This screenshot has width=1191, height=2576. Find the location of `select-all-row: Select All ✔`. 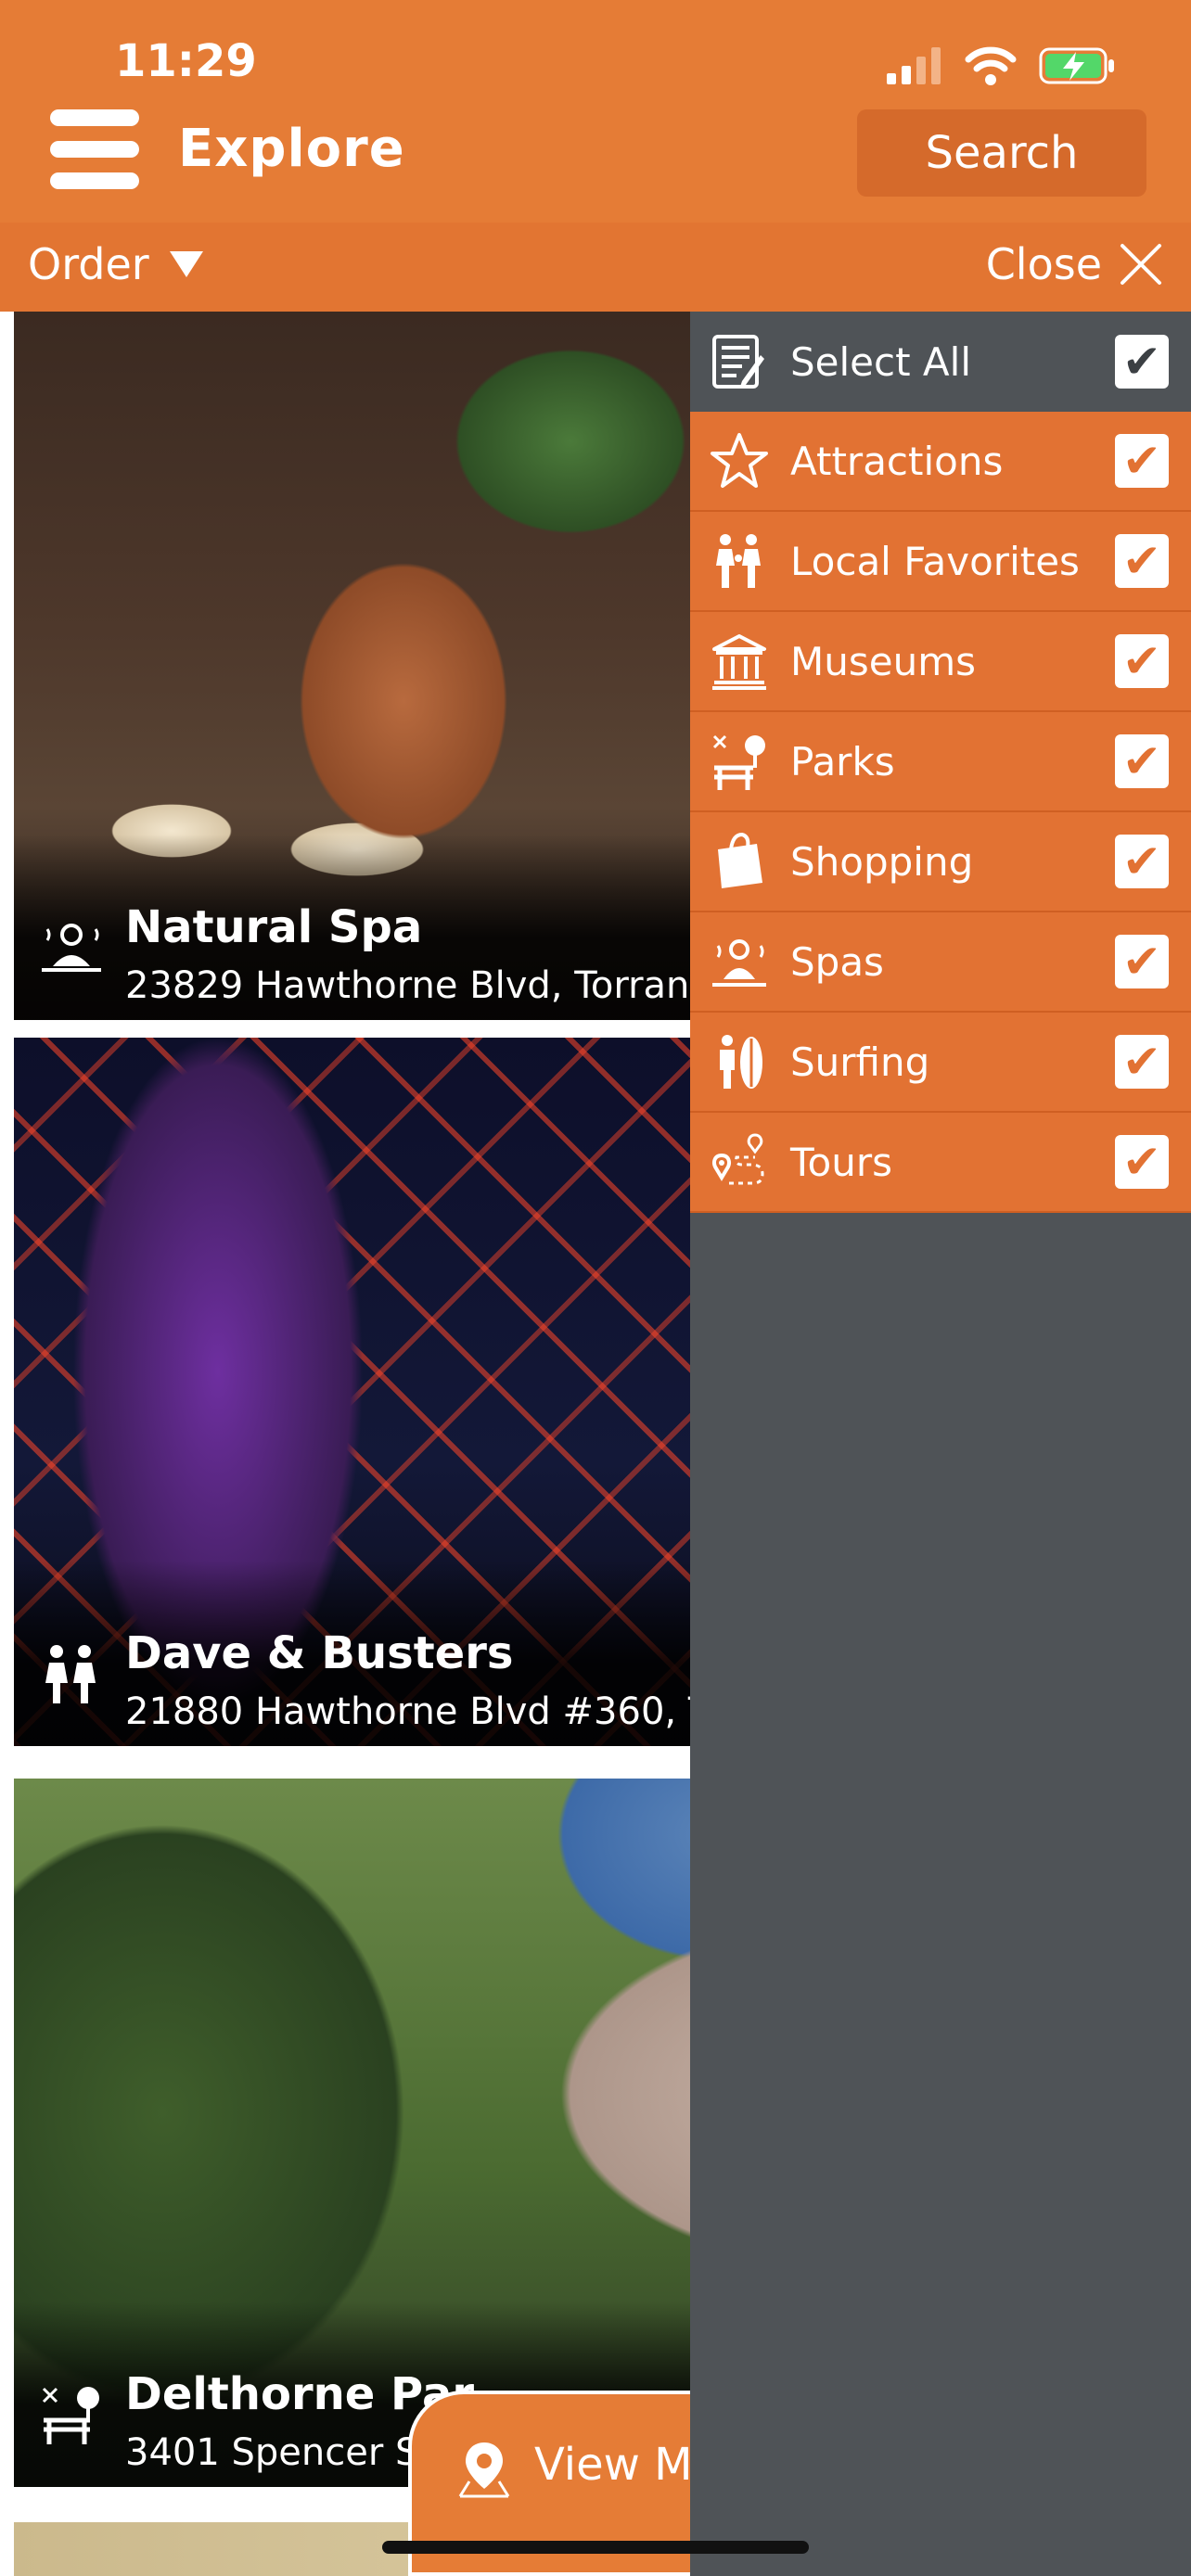

select-all-row: Select All ✔ is located at coordinates (940, 362).